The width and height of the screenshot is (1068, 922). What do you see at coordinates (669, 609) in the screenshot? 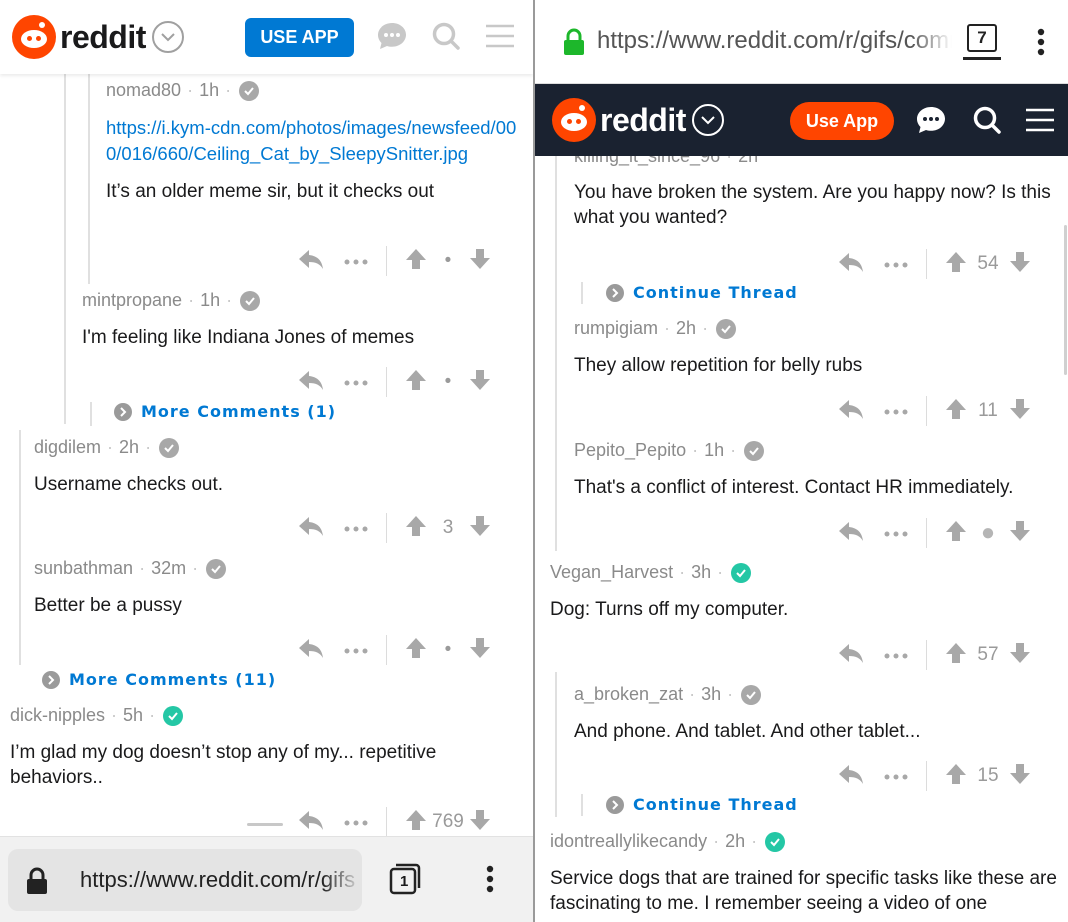
I see `comment-body: Dog: Turns off my computer.` at bounding box center [669, 609].